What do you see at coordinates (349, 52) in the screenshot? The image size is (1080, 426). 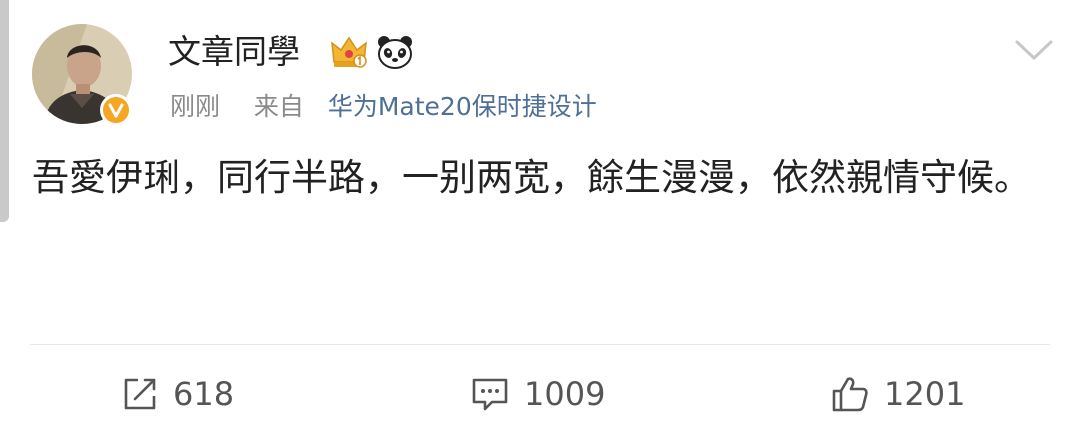 I see `crown-icon` at bounding box center [349, 52].